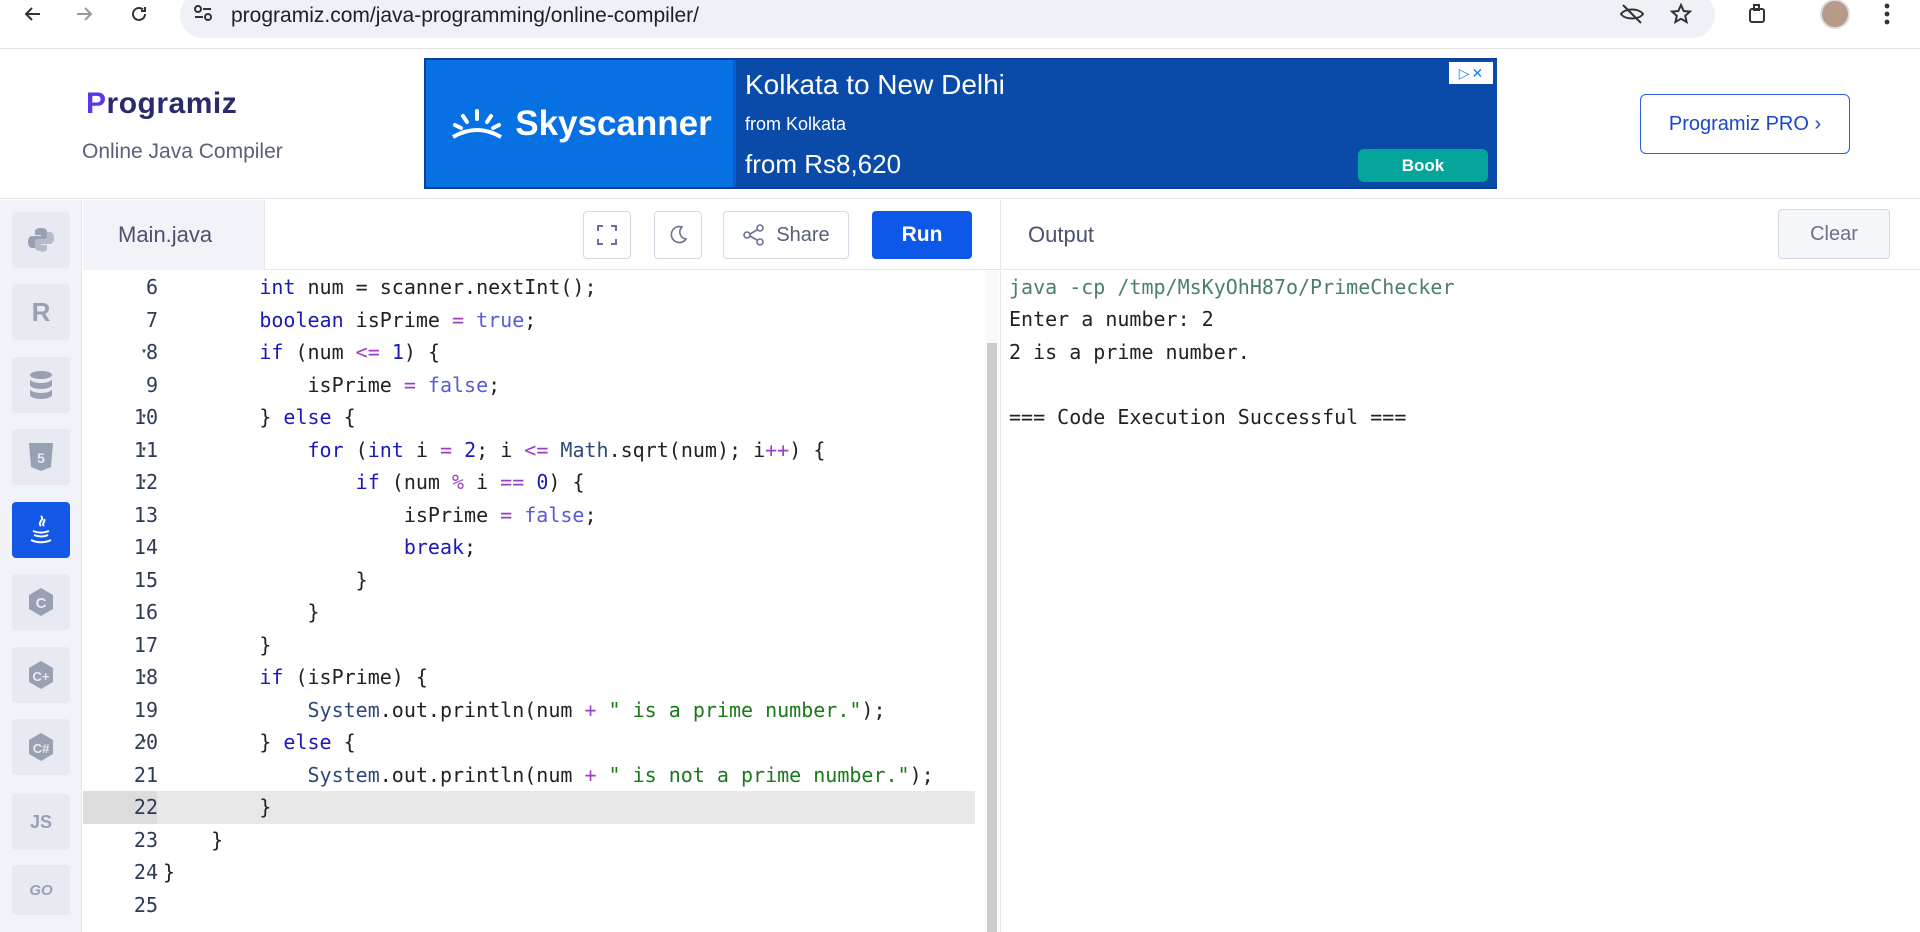 The image size is (1920, 932). What do you see at coordinates (41, 312) in the screenshot?
I see `r-language-icon: R` at bounding box center [41, 312].